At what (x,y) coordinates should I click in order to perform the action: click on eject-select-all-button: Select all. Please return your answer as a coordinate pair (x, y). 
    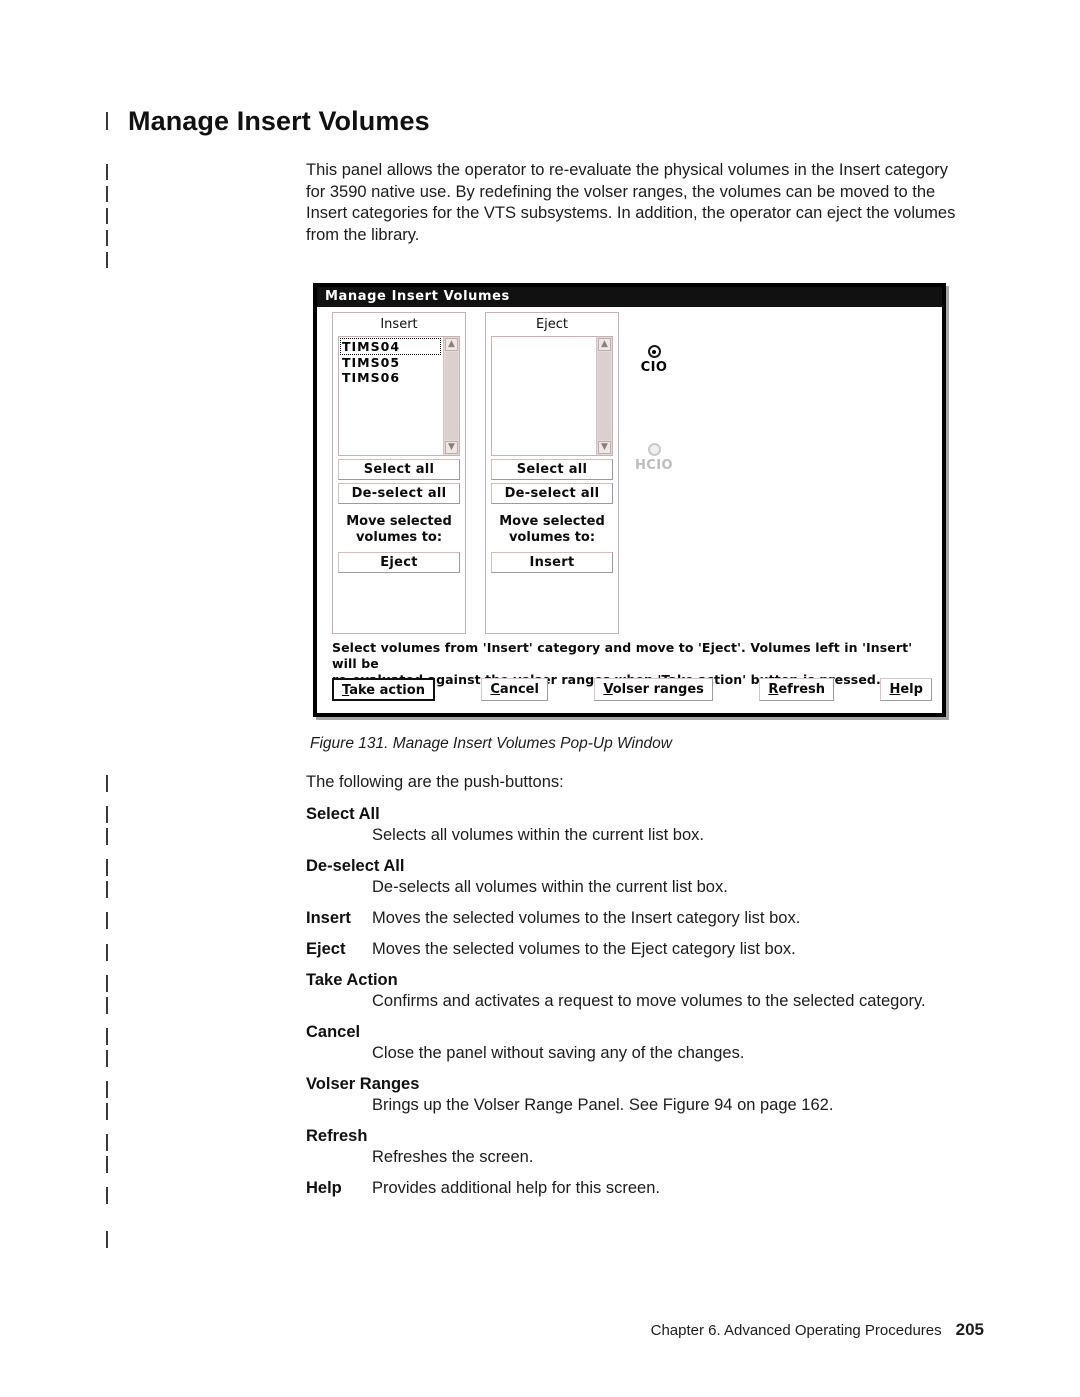
    Looking at the image, I should click on (552, 469).